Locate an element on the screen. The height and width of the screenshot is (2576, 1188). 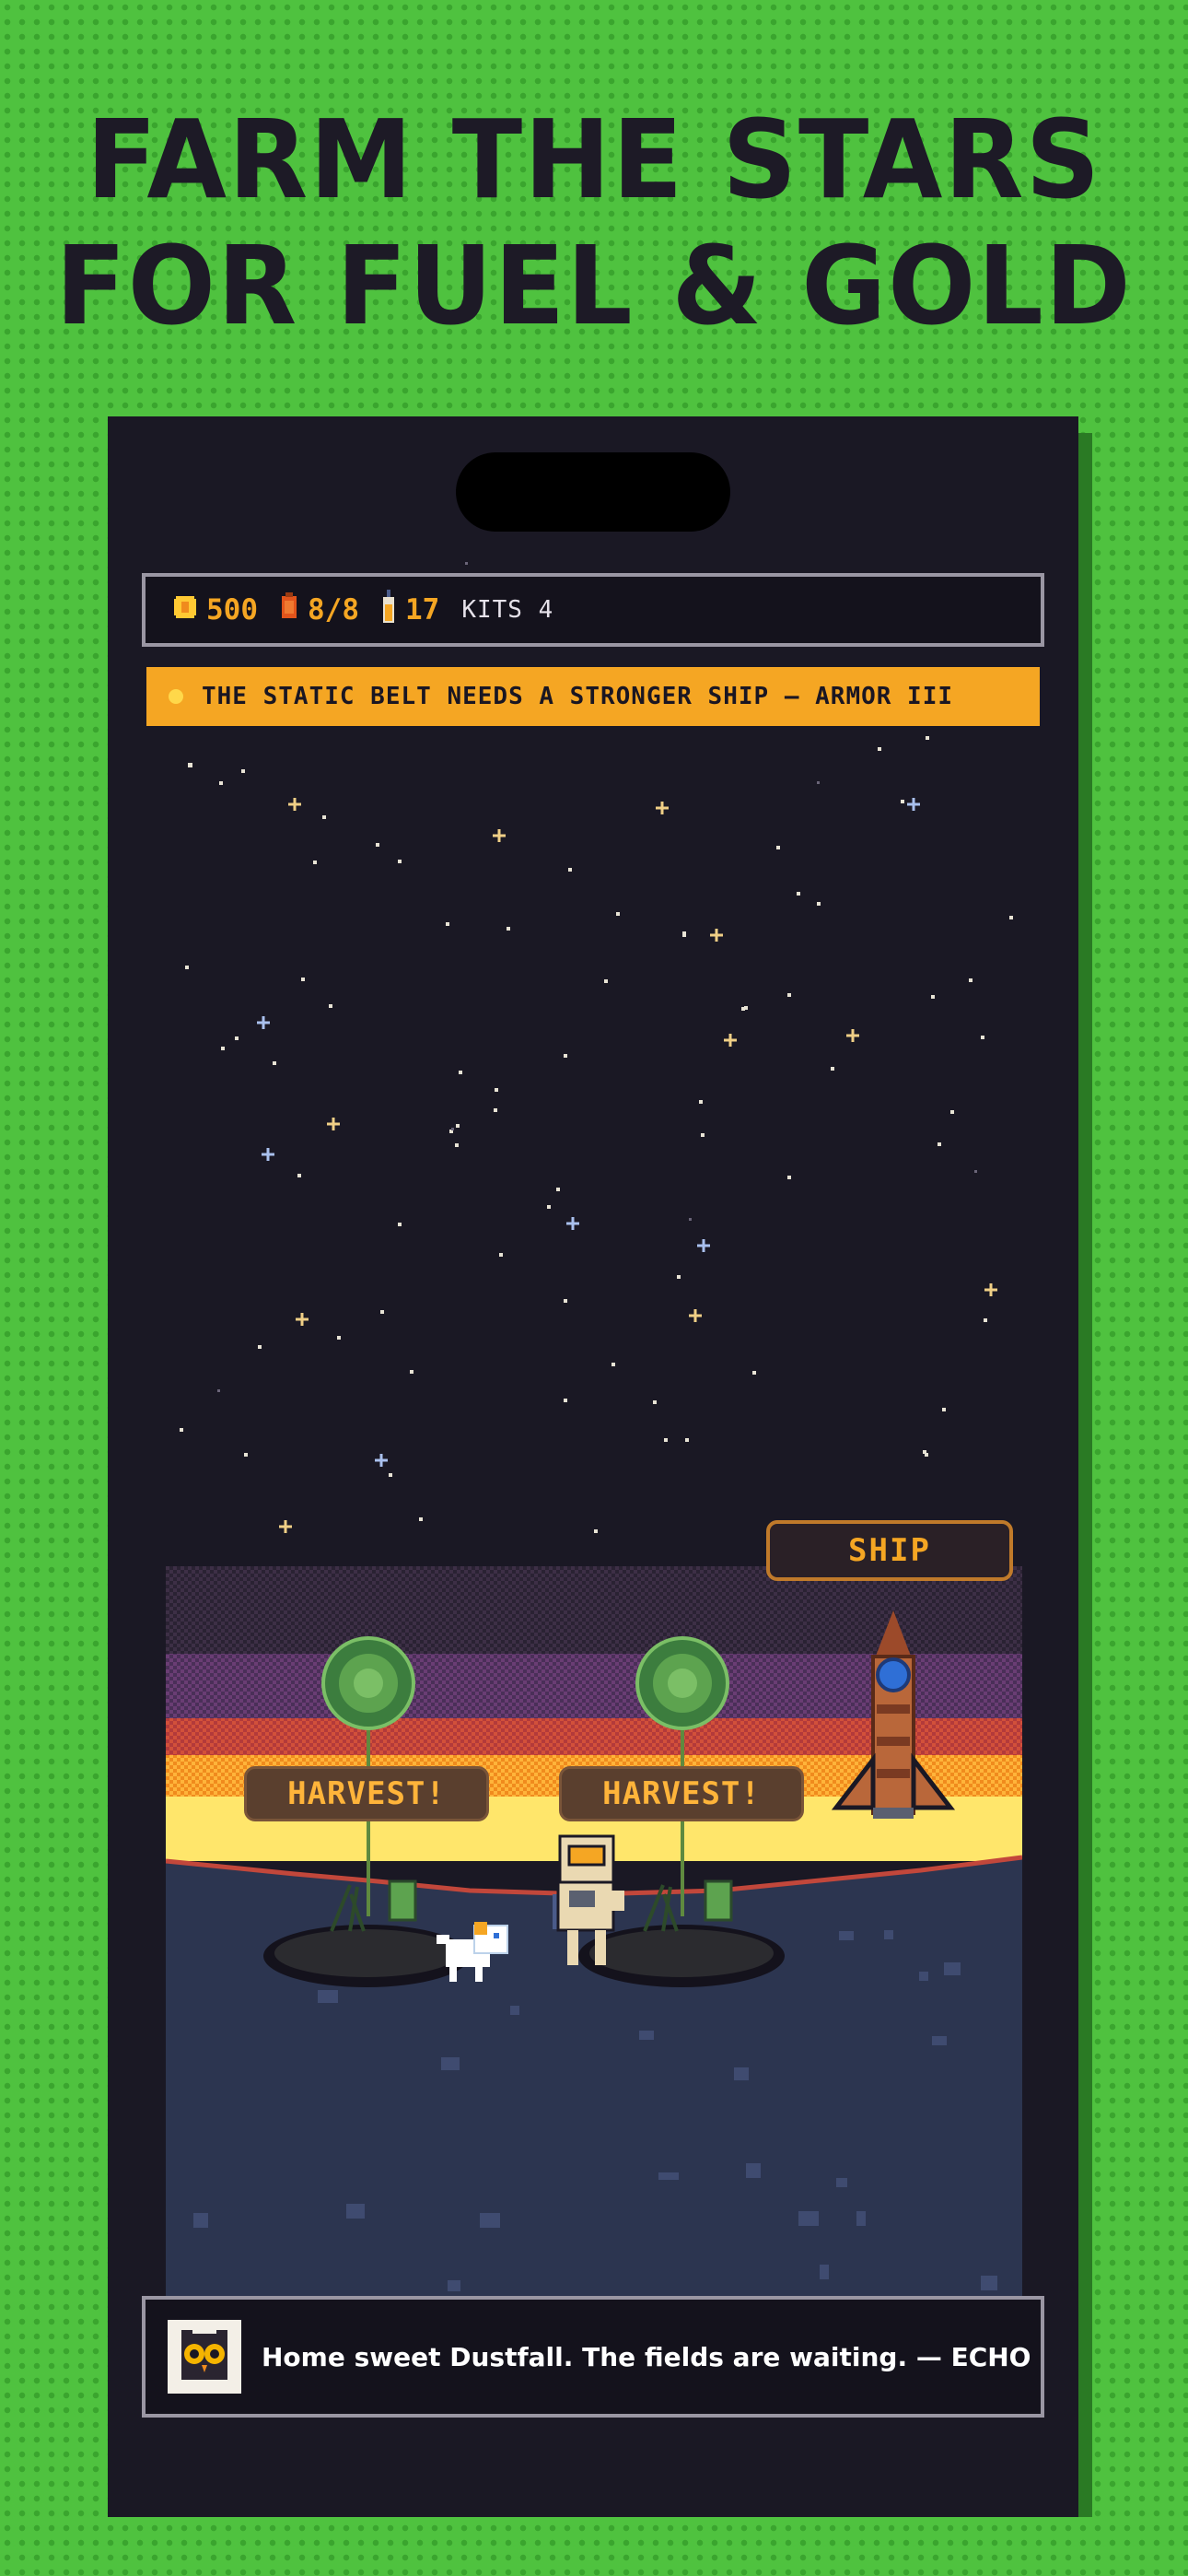
bottles-value: 17 is located at coordinates (422, 609).